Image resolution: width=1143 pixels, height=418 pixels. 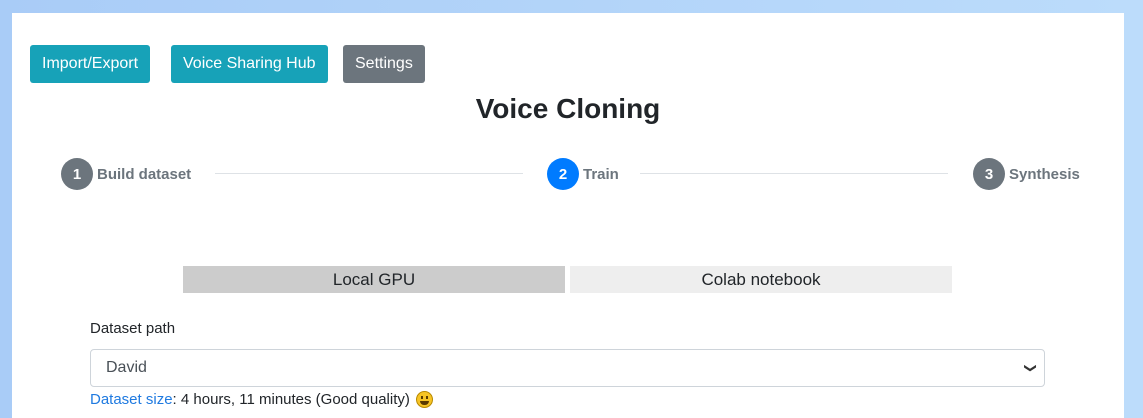 What do you see at coordinates (131, 399) in the screenshot?
I see `dataset-size-link: Dataset size` at bounding box center [131, 399].